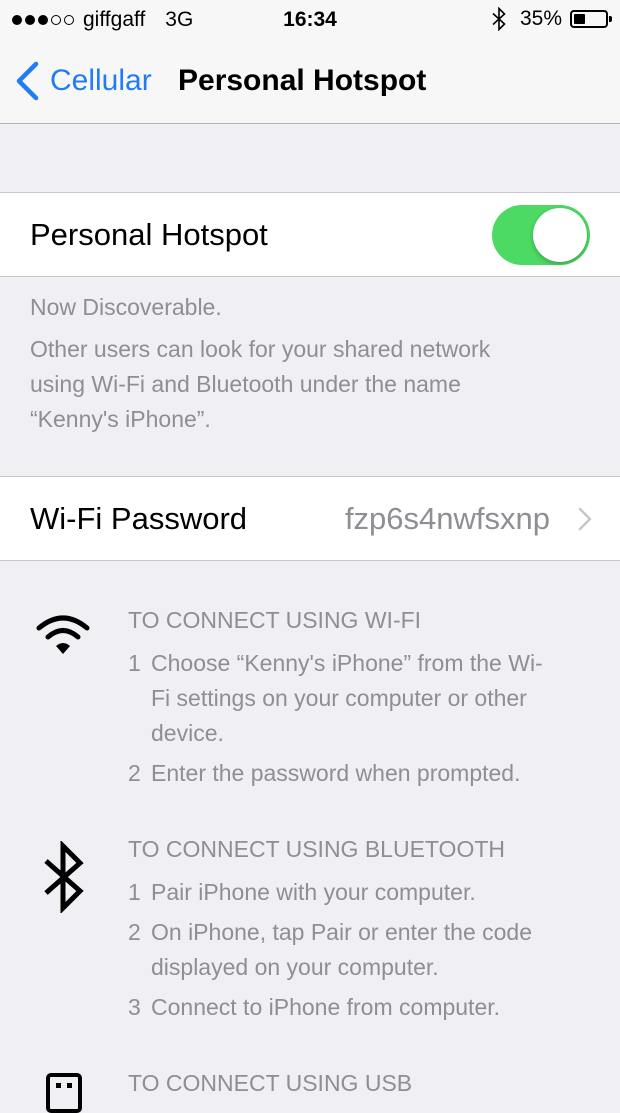 Image resolution: width=620 pixels, height=1113 pixels. I want to click on page-title: Personal Hotspot, so click(302, 80).